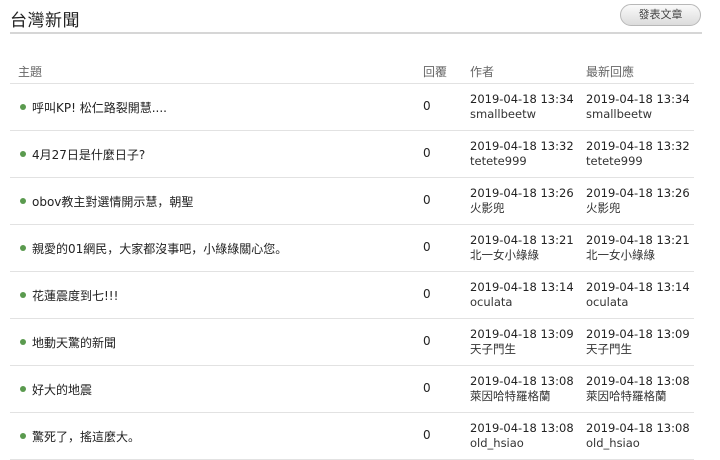 This screenshot has width=720, height=460. I want to click on latest-user: oculata, so click(638, 302).